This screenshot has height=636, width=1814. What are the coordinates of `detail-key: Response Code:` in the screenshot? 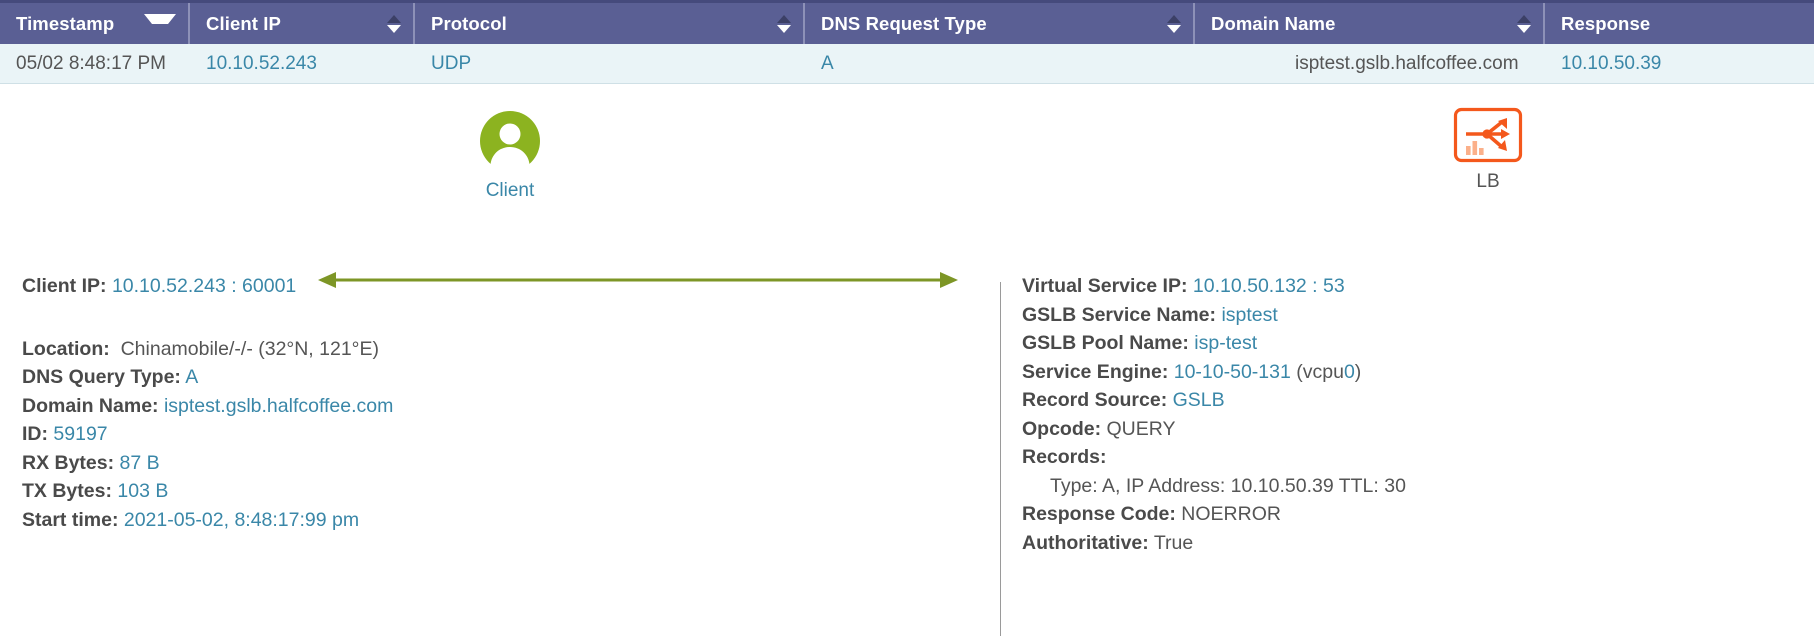 It's located at (1099, 514).